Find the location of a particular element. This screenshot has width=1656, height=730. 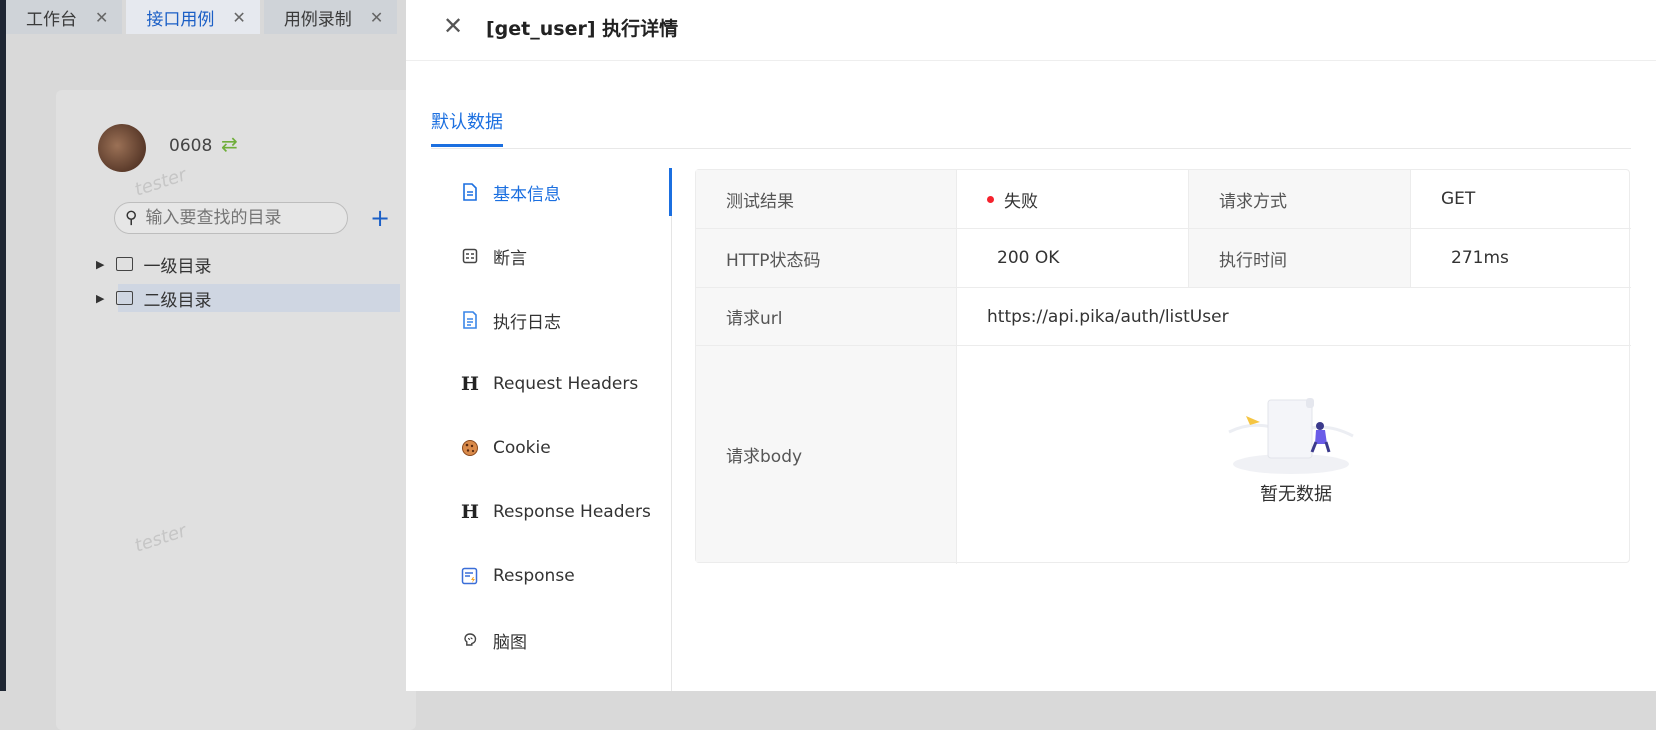

tab-workbench: 工作台 ✕ is located at coordinates (64, 17).